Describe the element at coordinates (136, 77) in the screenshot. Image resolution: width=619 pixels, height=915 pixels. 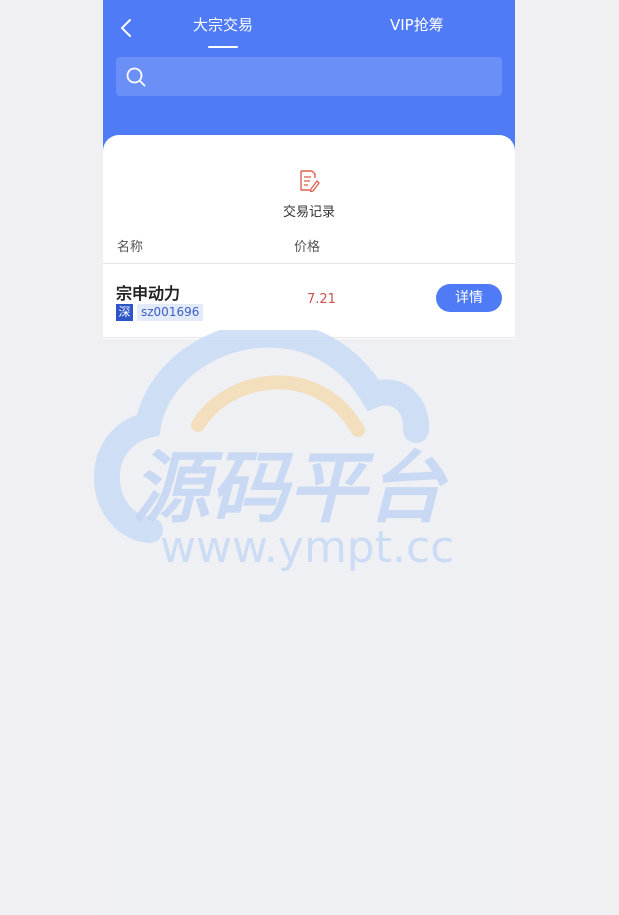
I see `search-icon` at that location.